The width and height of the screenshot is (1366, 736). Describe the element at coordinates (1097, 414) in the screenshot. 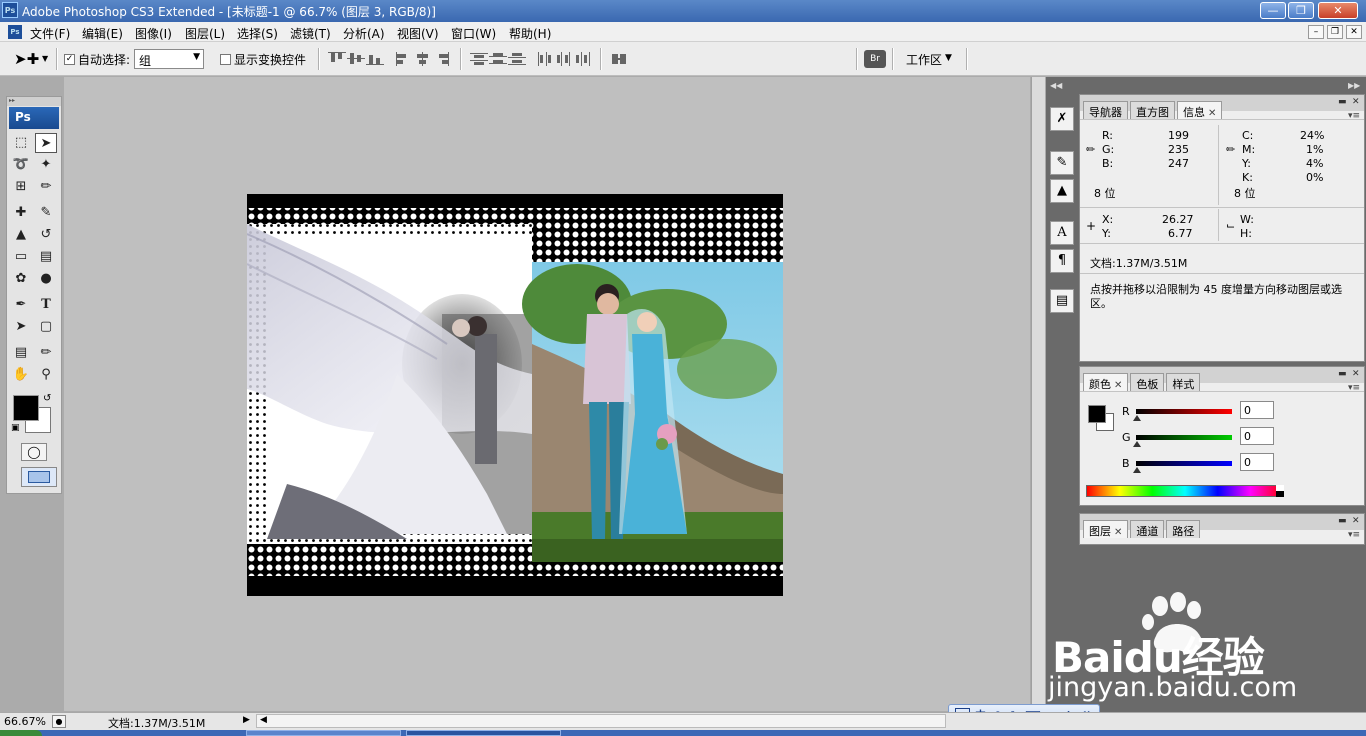

I see `foreground-color-chip` at that location.